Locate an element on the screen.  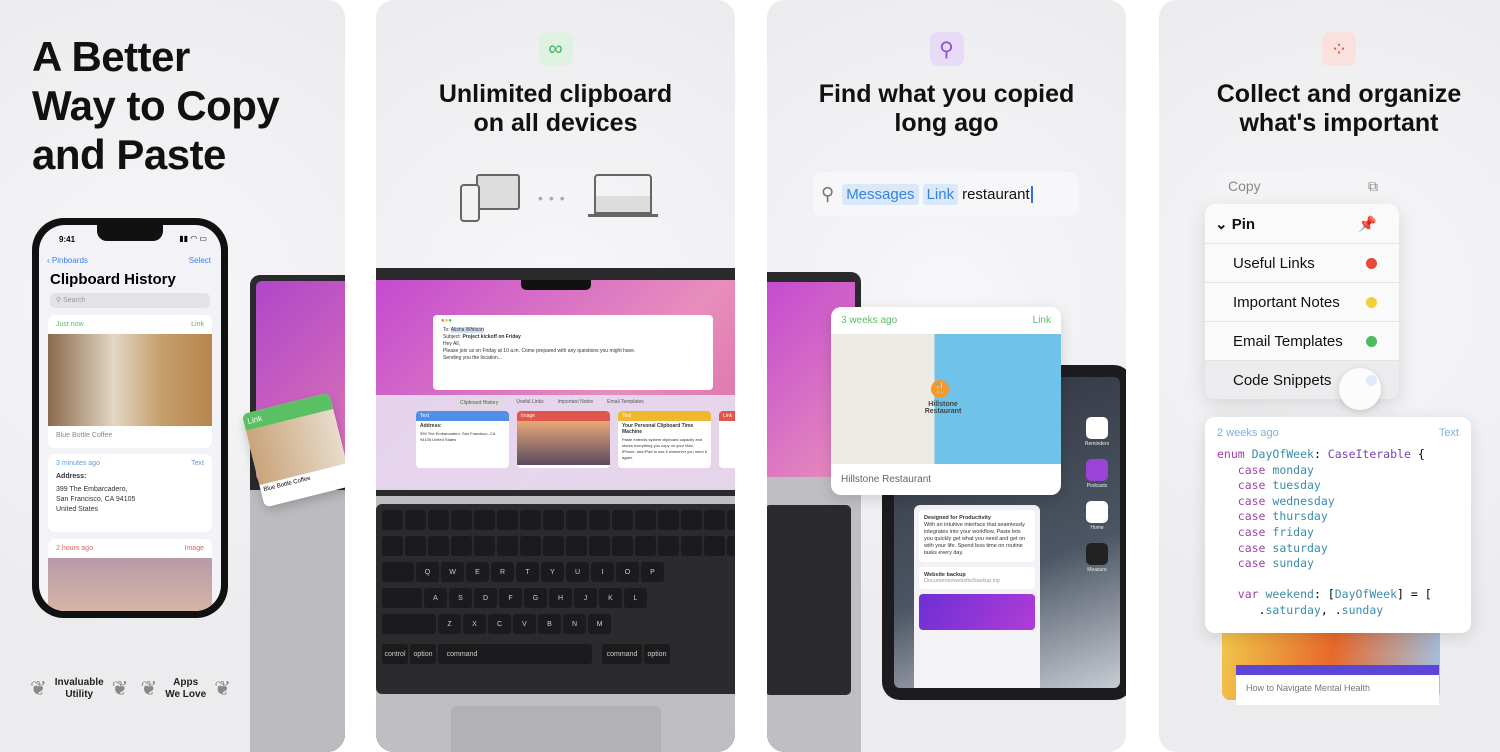
keyboard-key: Y is located at coordinates (552, 572).